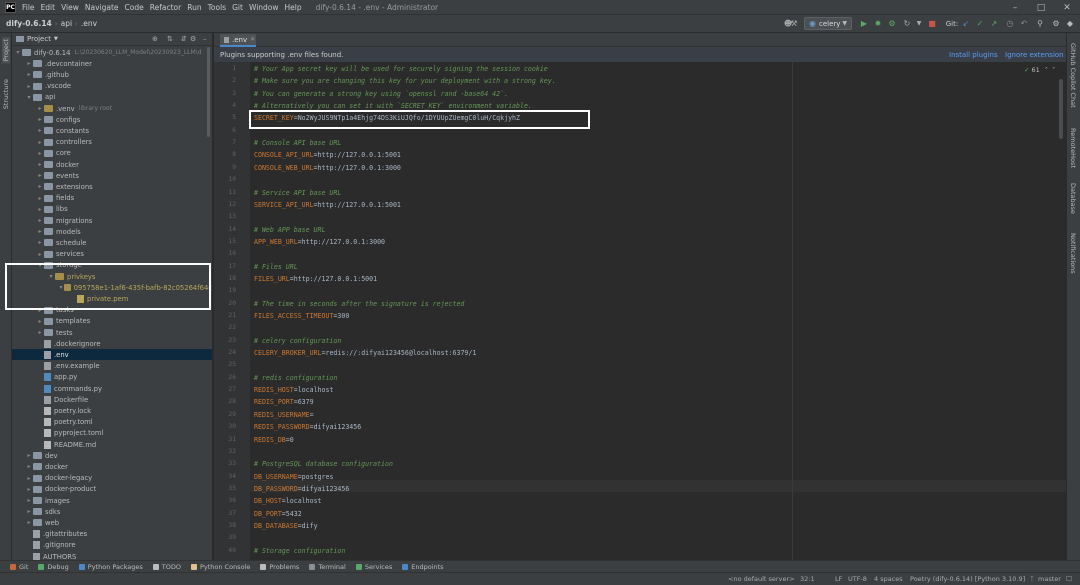 This screenshot has width=1080, height=585. Describe the element at coordinates (274, 440) in the screenshot. I see `code-line: REDIS_DB=0` at that location.